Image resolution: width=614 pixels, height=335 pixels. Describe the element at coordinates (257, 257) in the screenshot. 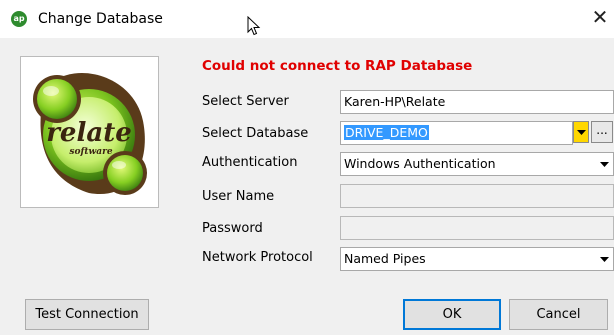

I see `protocol-label: Network Protocol` at that location.